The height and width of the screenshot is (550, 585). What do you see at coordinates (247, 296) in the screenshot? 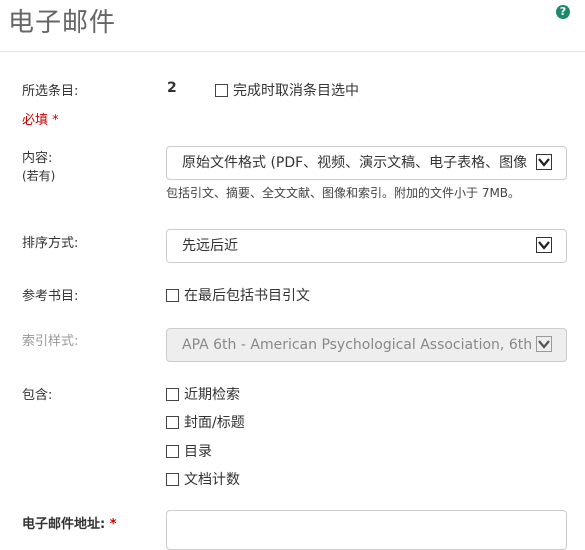
I see `bibliography-checkbox-label: 在最后包括书目引文` at bounding box center [247, 296].